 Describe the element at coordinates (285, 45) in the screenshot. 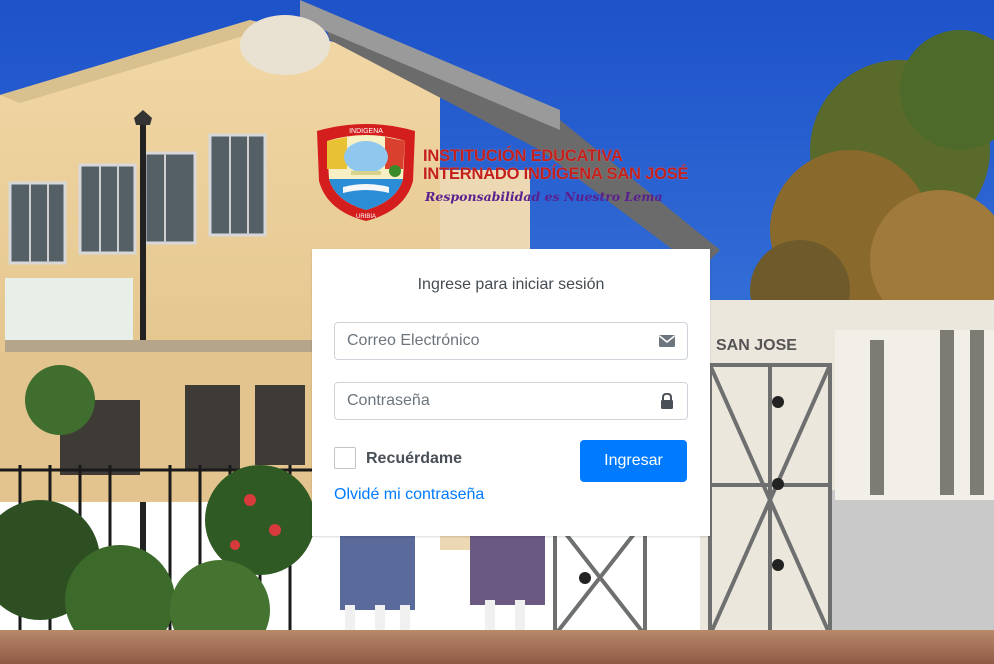

I see `satellite-dish` at that location.